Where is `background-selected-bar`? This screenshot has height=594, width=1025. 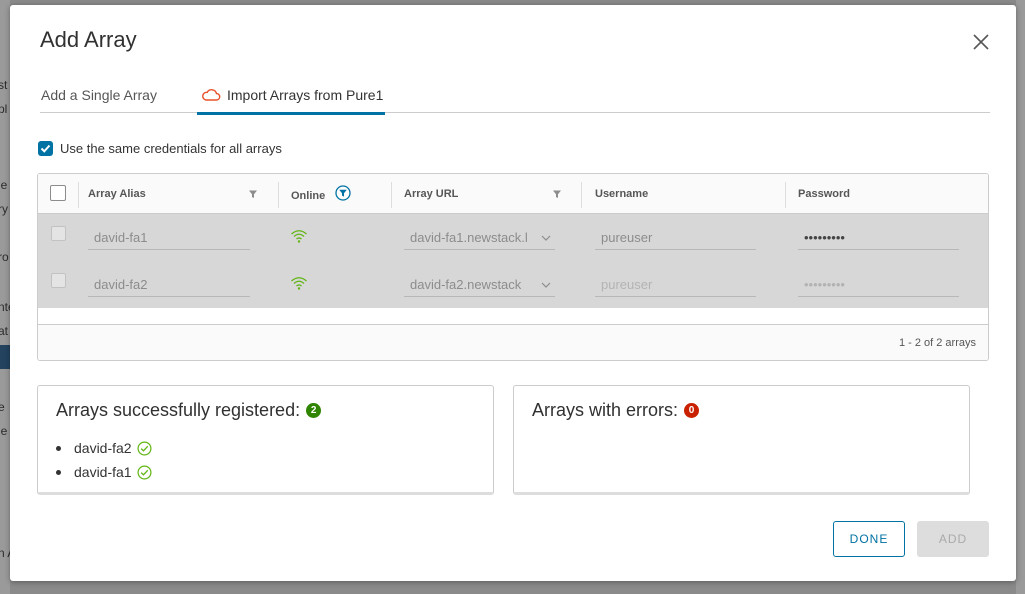
background-selected-bar is located at coordinates (5, 357).